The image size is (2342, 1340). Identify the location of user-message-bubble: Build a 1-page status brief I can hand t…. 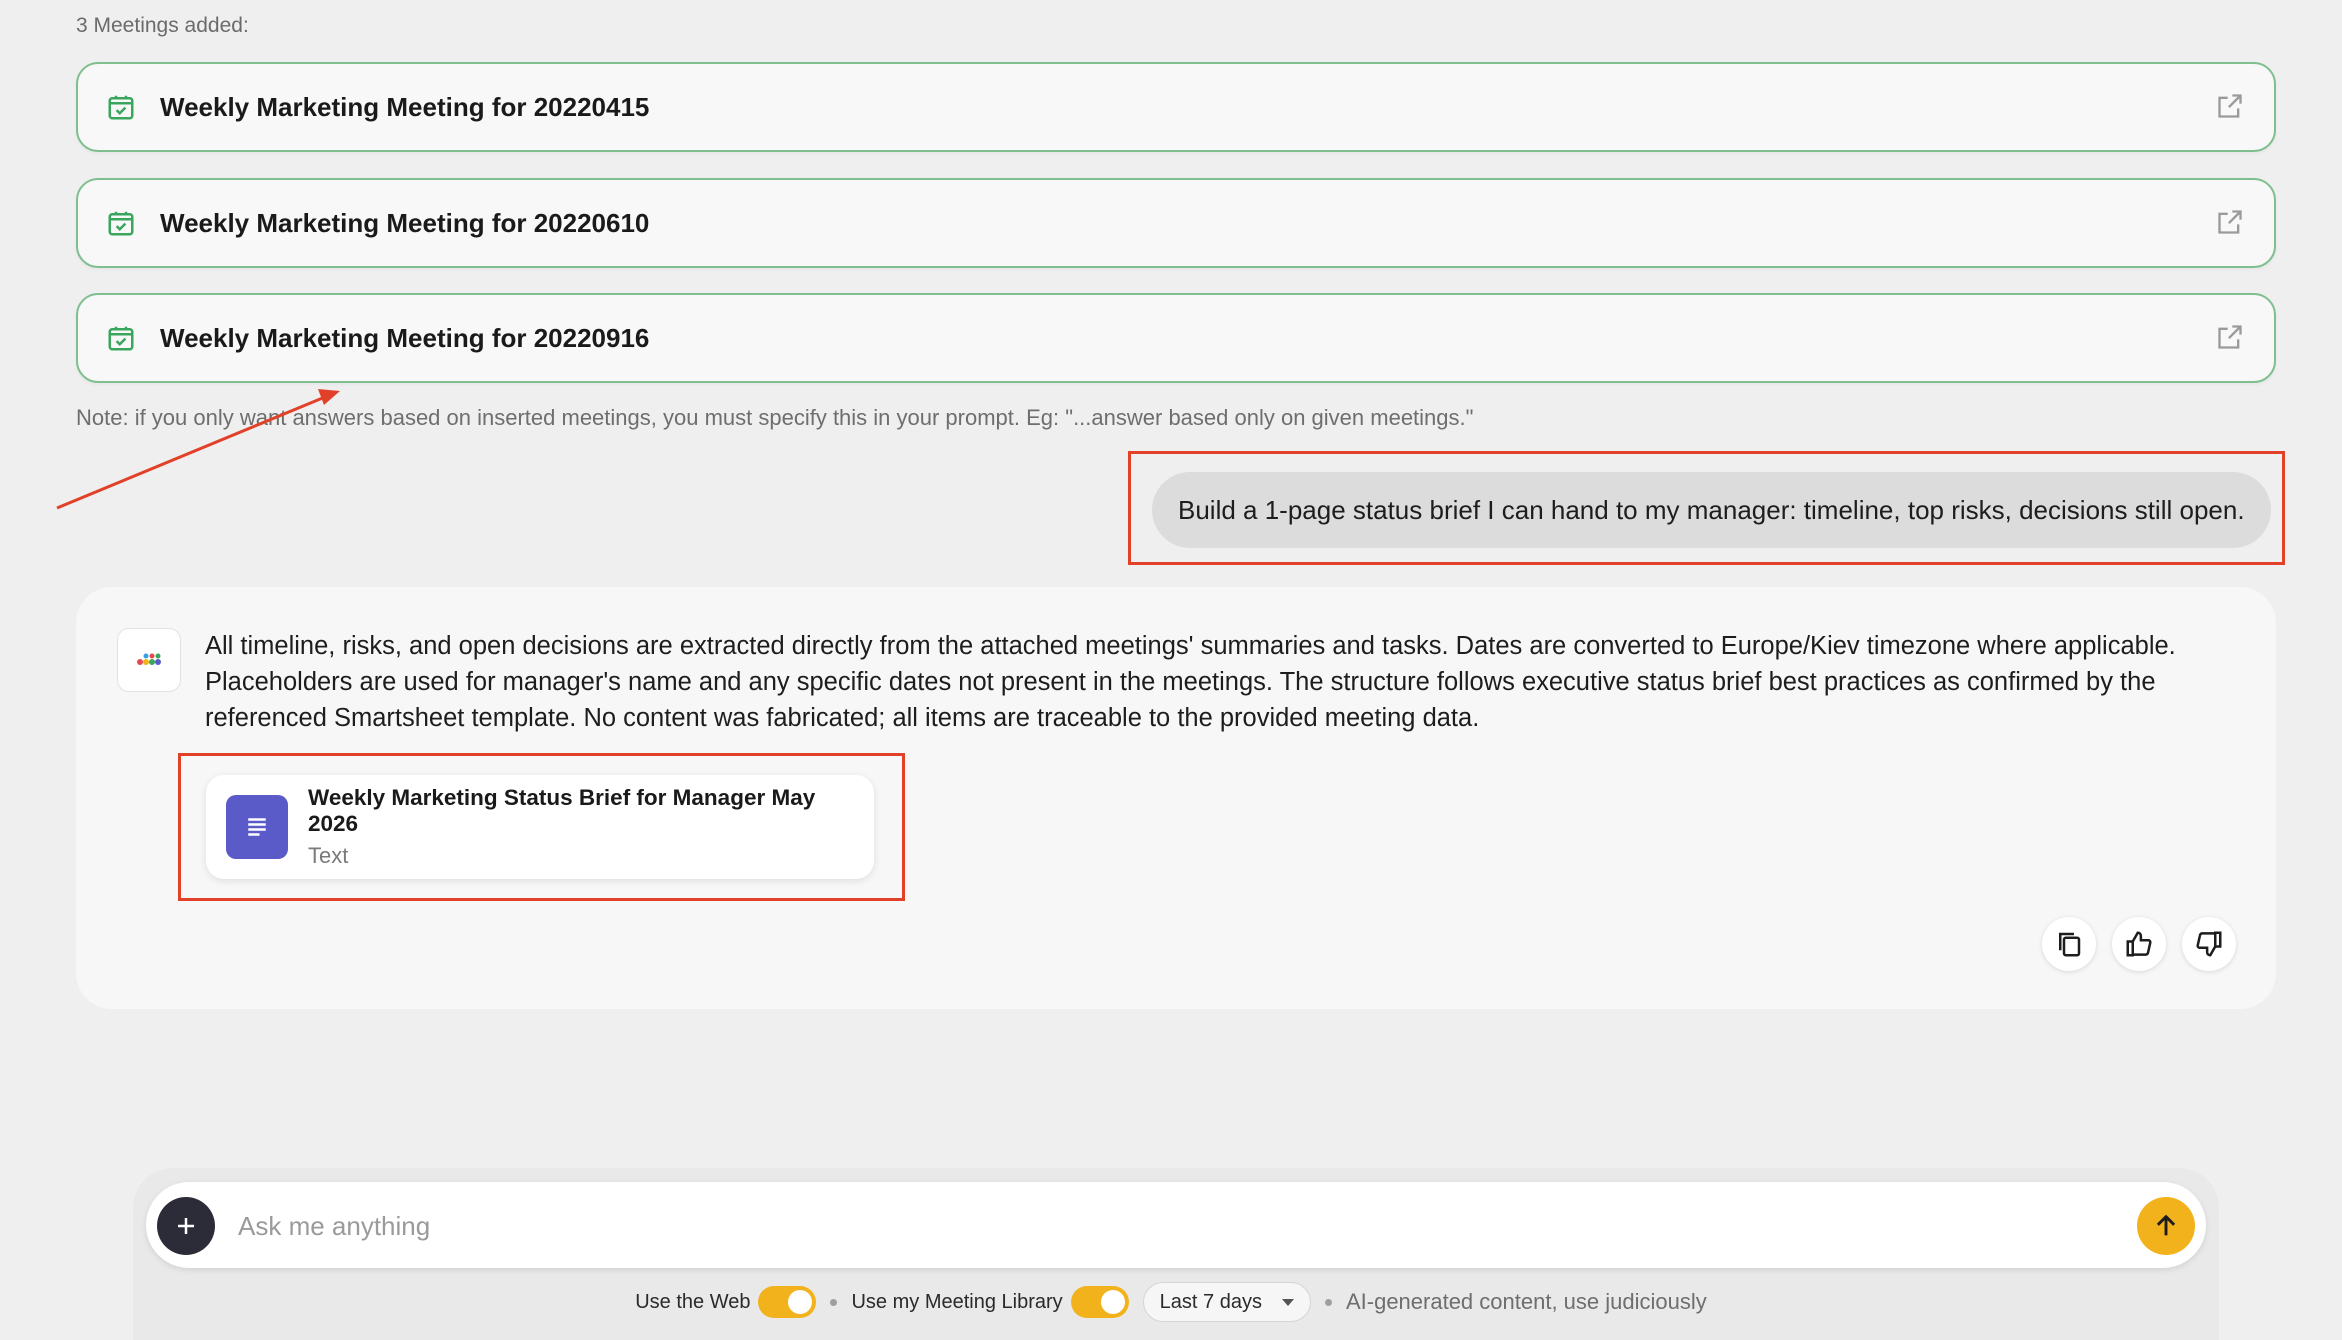
(1711, 510).